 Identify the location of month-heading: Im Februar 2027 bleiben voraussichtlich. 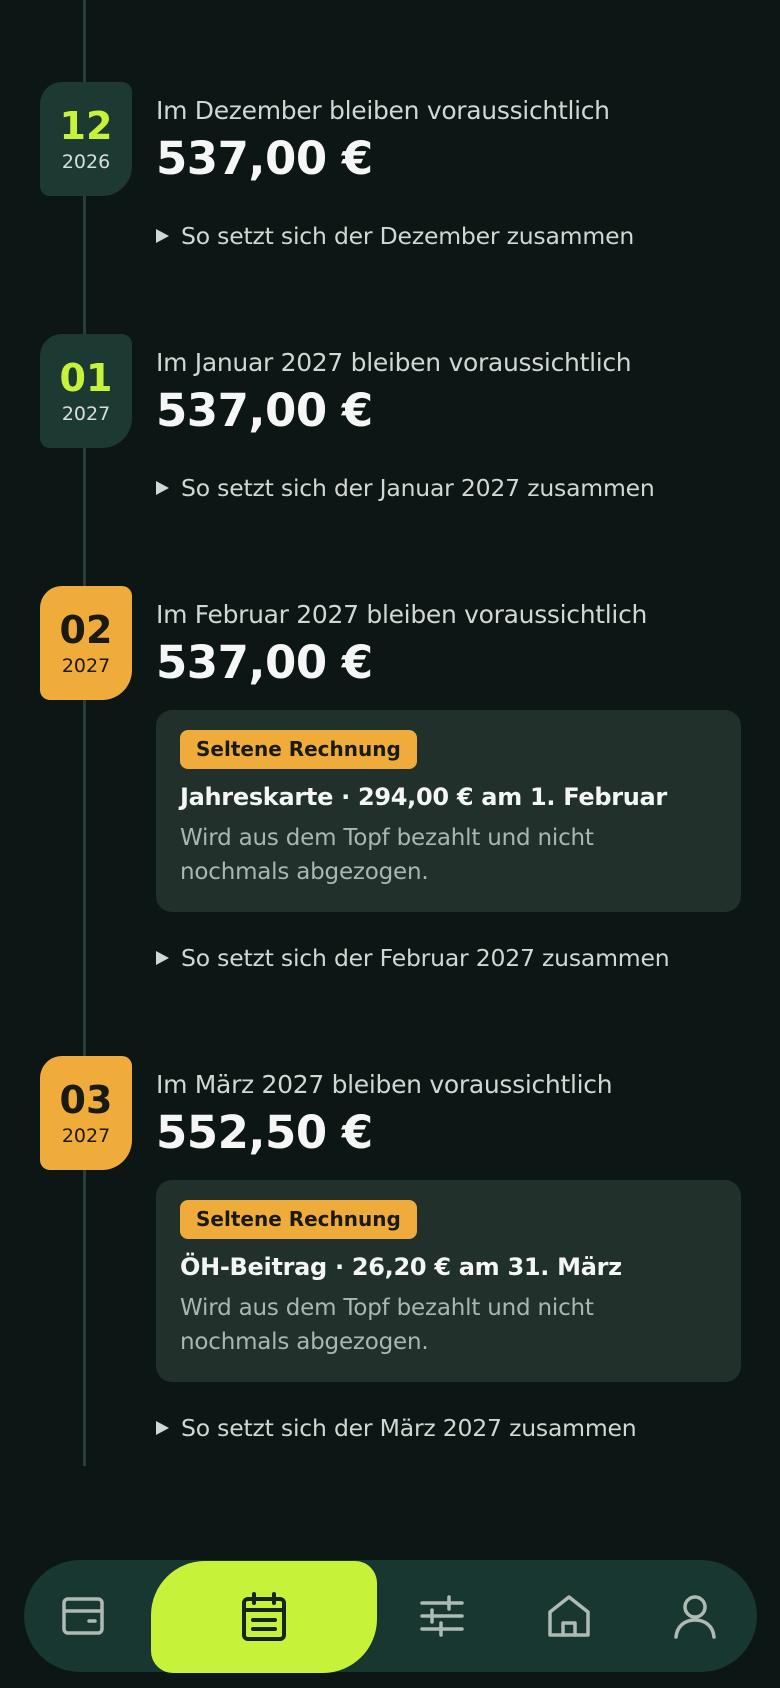
(402, 614).